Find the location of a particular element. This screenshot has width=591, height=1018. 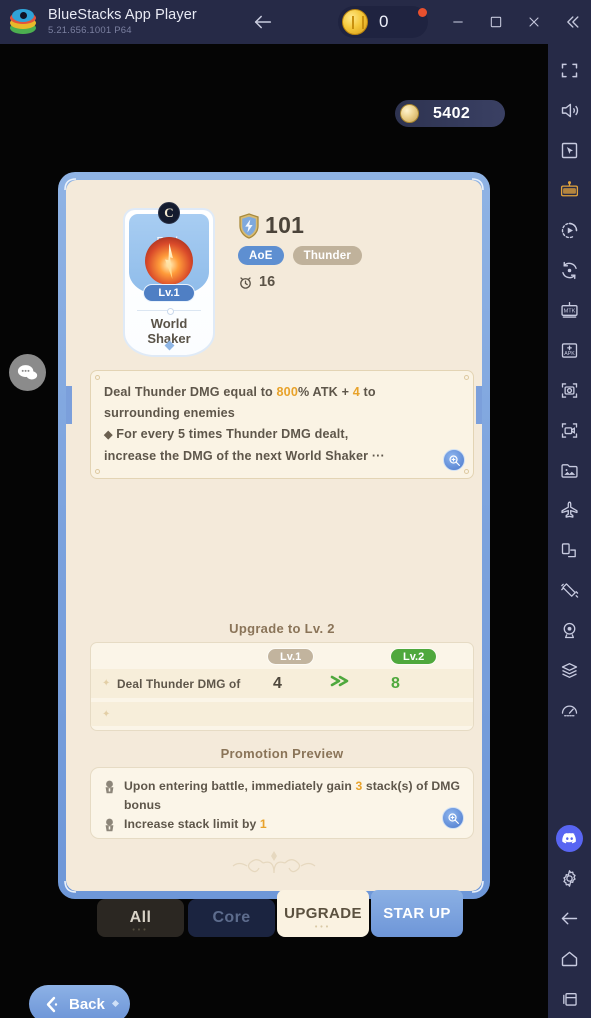

promotion-text: Increase stack limit by 1 is located at coordinates (195, 824).